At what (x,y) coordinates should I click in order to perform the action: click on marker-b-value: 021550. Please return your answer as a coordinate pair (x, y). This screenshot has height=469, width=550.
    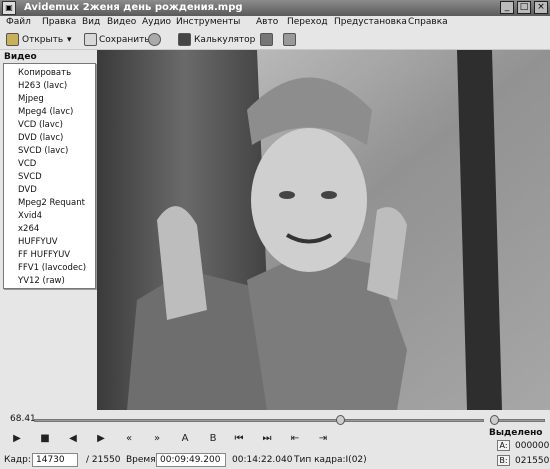
    Looking at the image, I should click on (532, 461).